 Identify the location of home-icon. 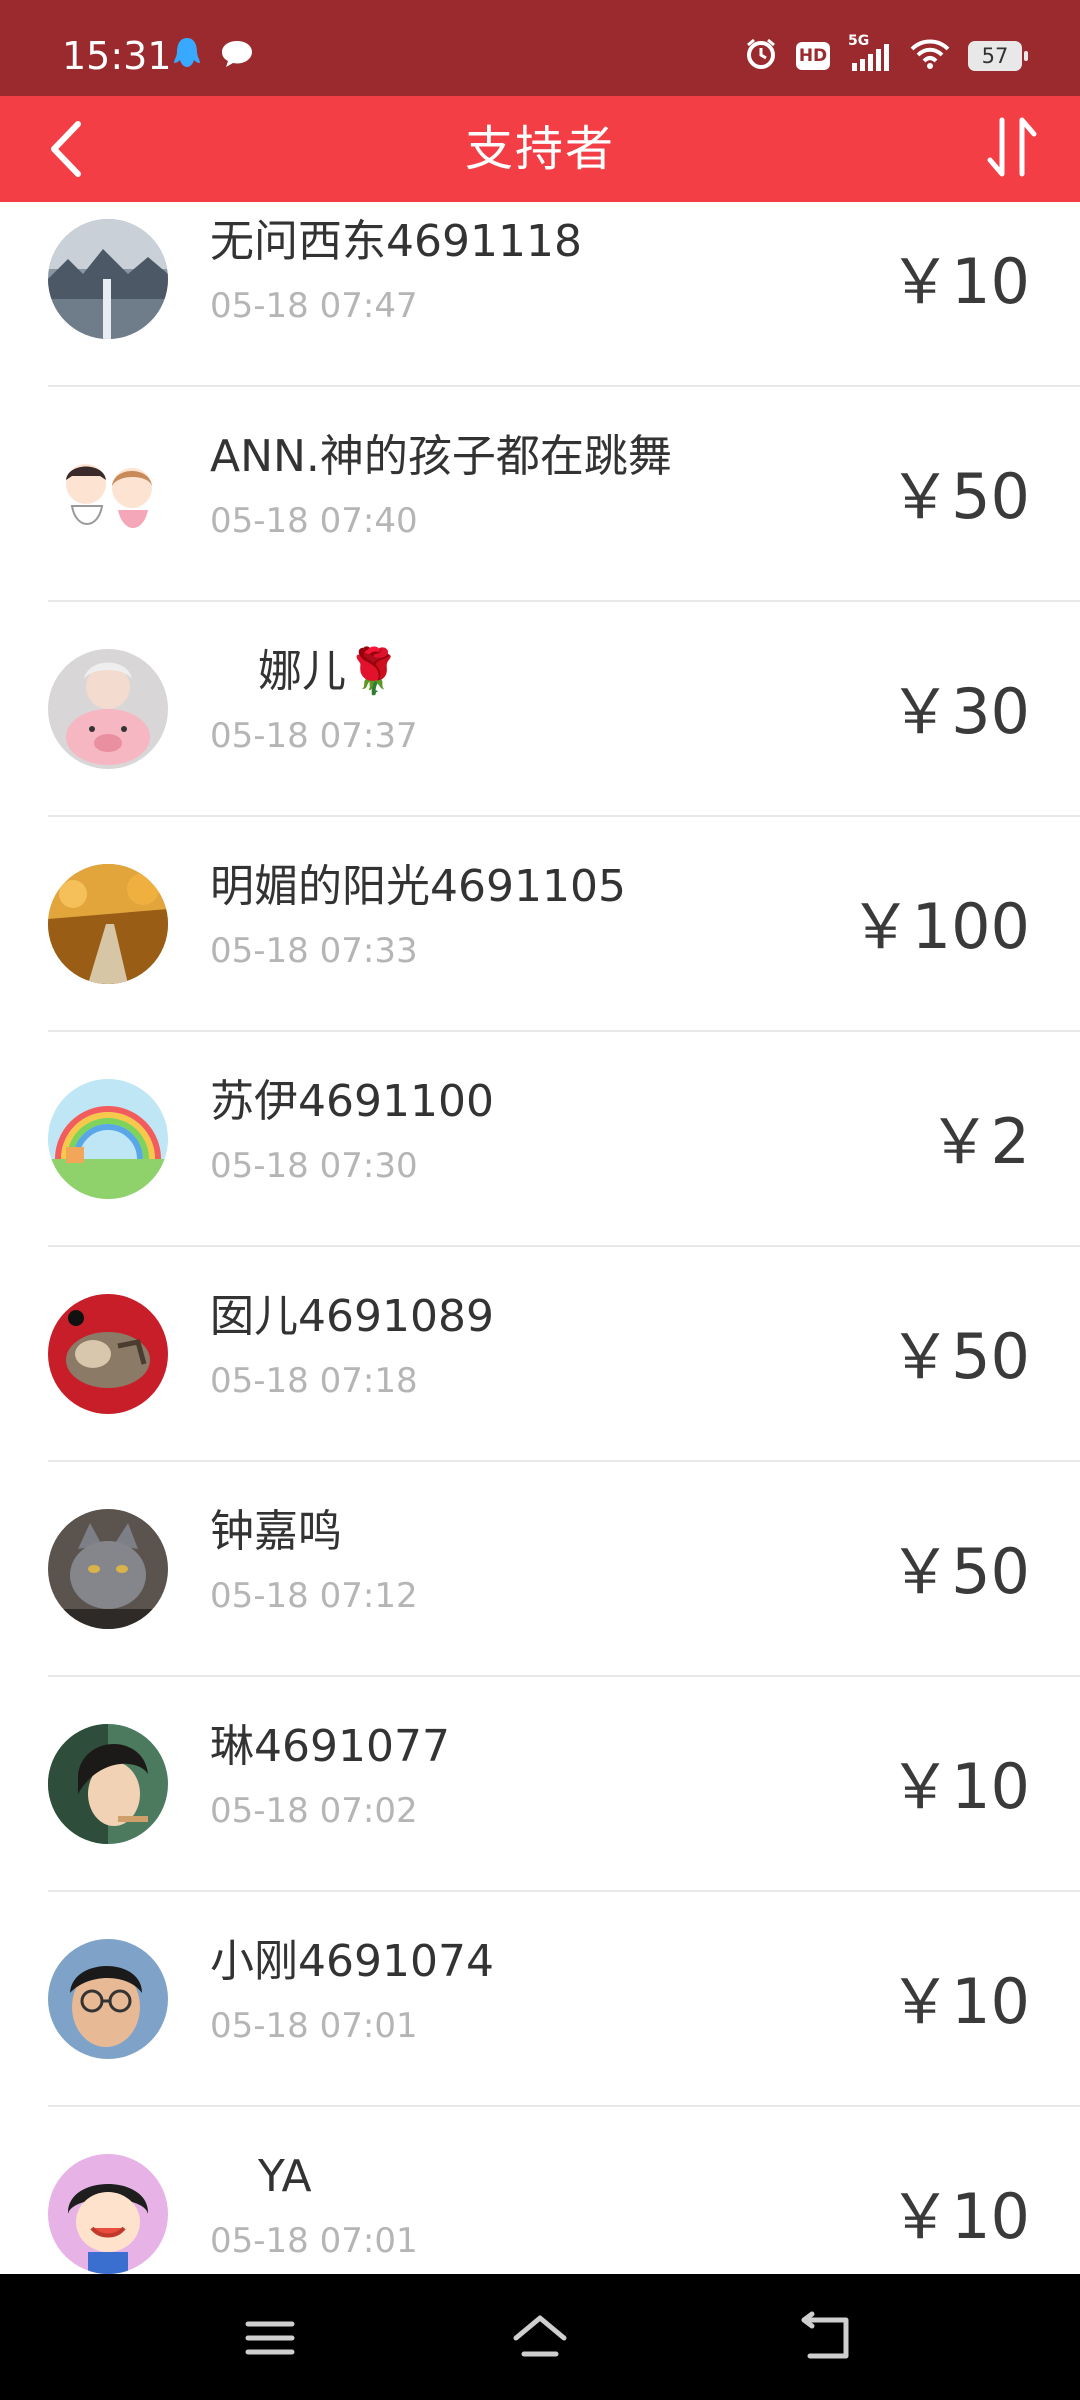
(540, 2336).